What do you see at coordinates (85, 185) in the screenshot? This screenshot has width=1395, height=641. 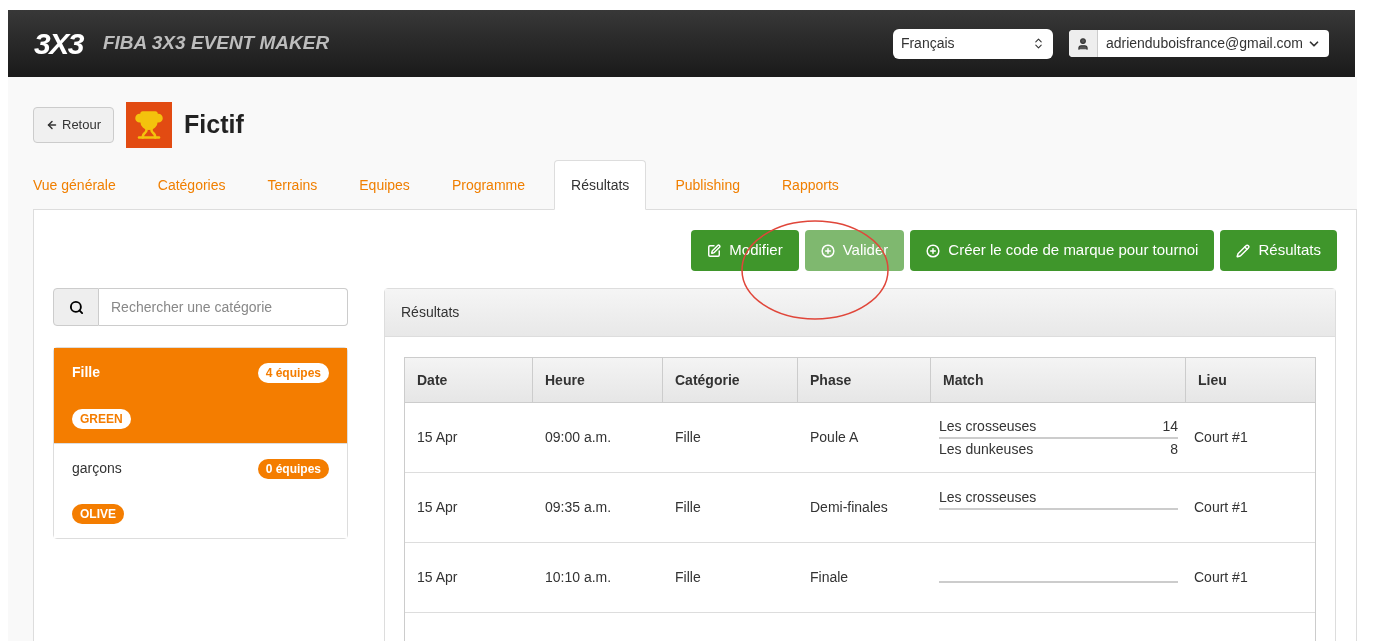 I see `tab: Vue générale` at bounding box center [85, 185].